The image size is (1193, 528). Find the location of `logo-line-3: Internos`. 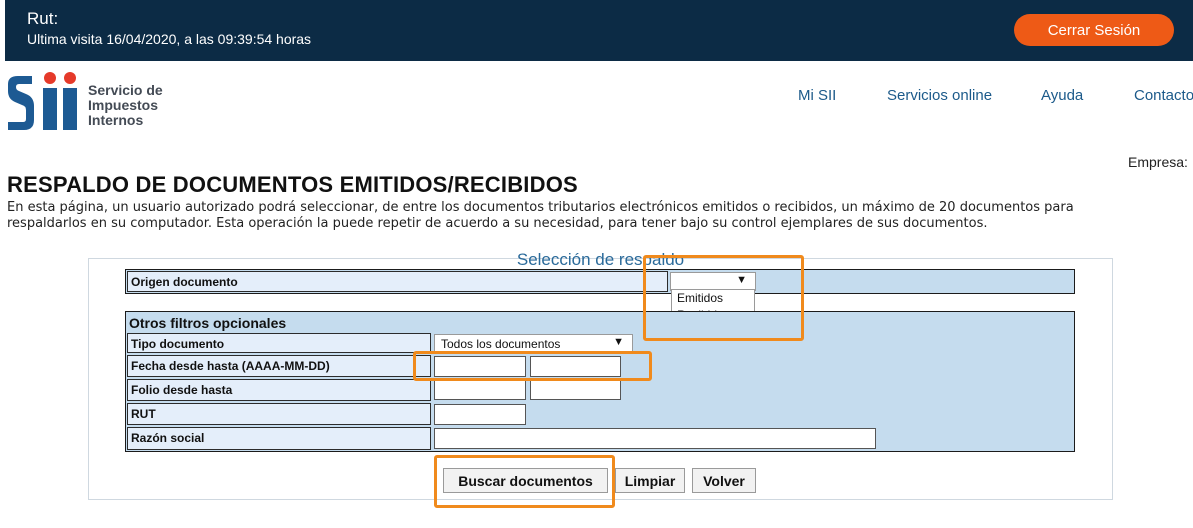

logo-line-3: Internos is located at coordinates (116, 120).